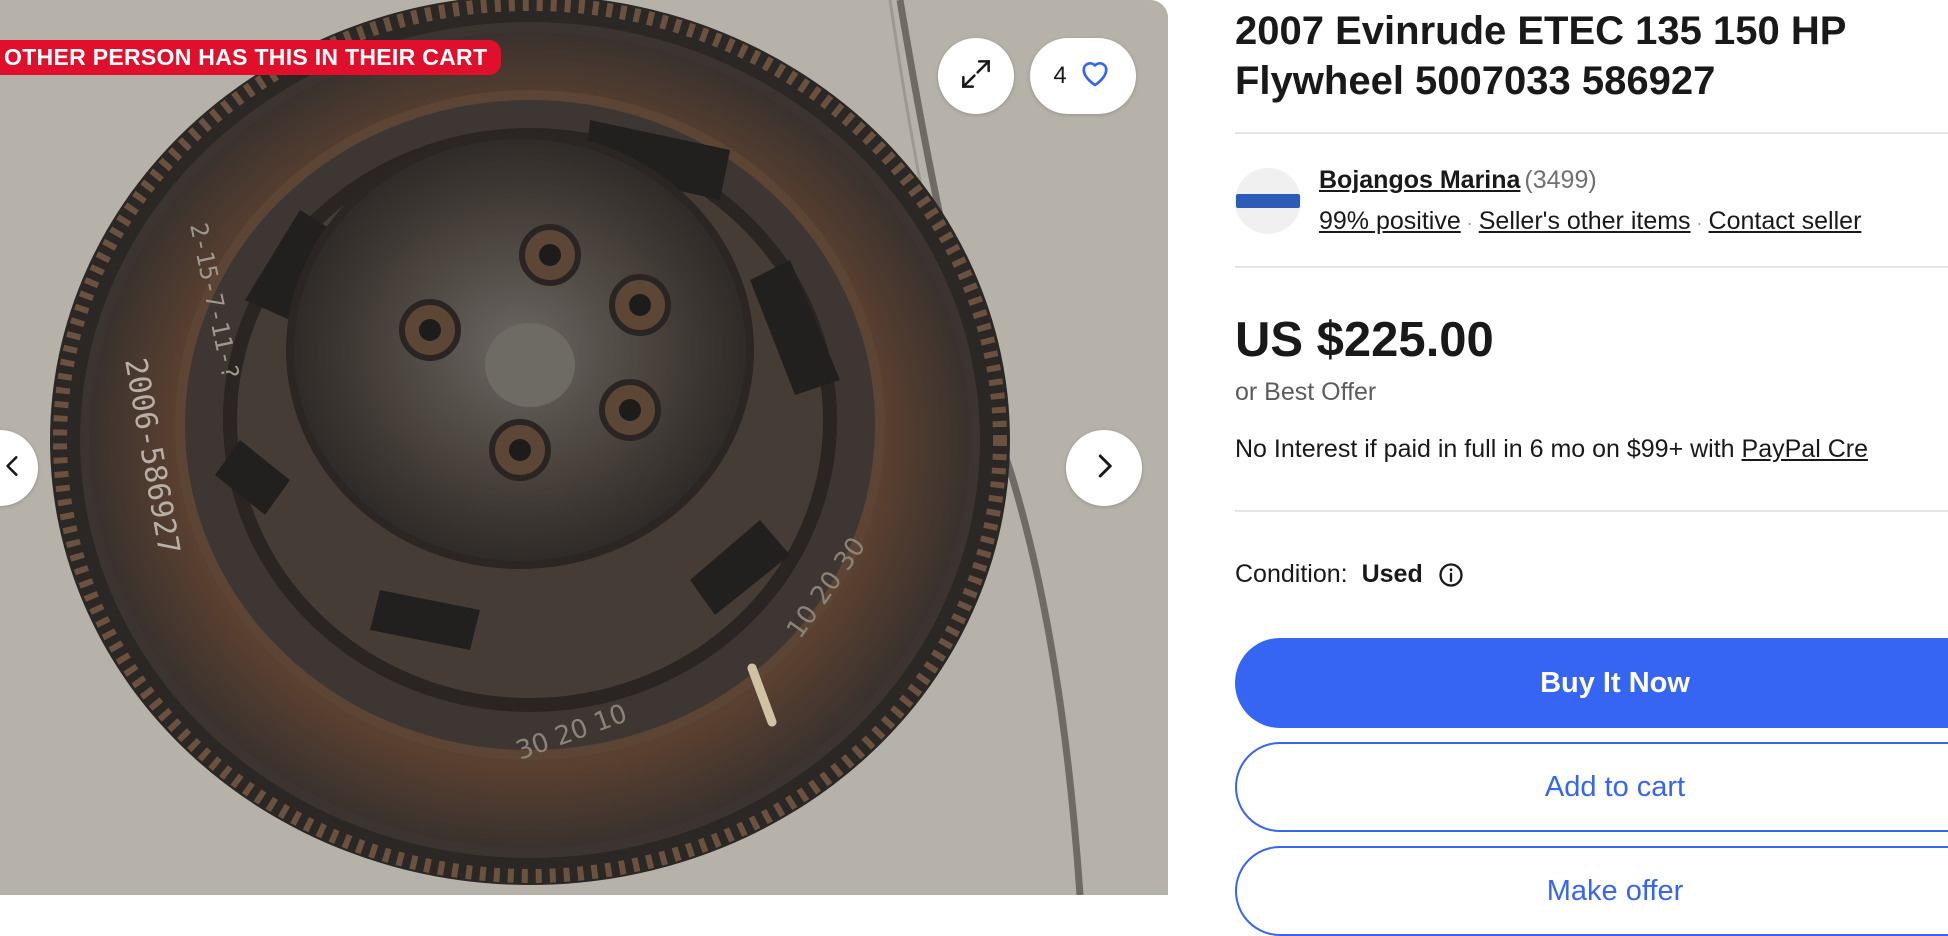  Describe the element at coordinates (1560, 180) in the screenshot. I see `seller-feedback-count: (3499)` at that location.